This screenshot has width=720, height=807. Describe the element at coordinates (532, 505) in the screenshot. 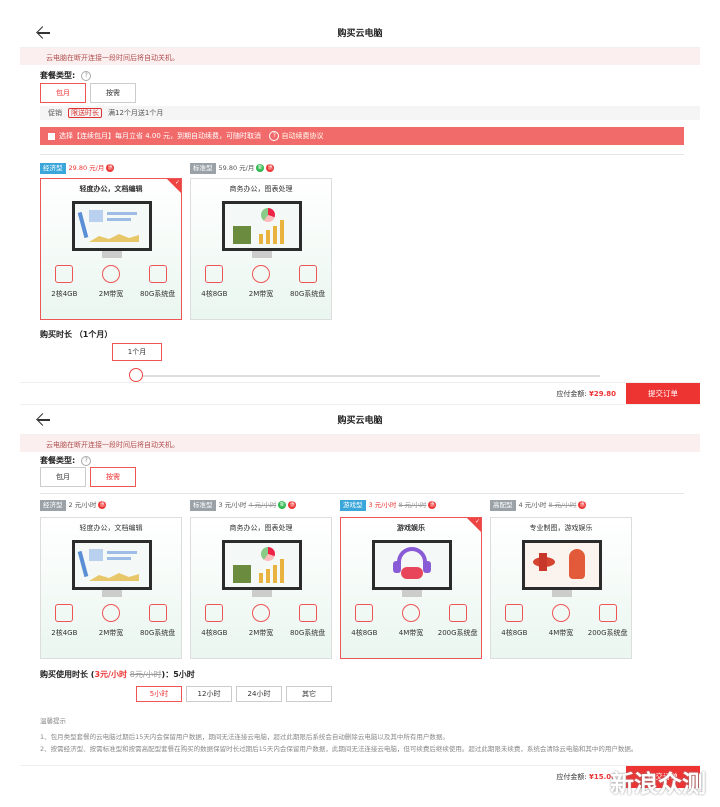

I see `badge-price: 4 元/小时` at that location.